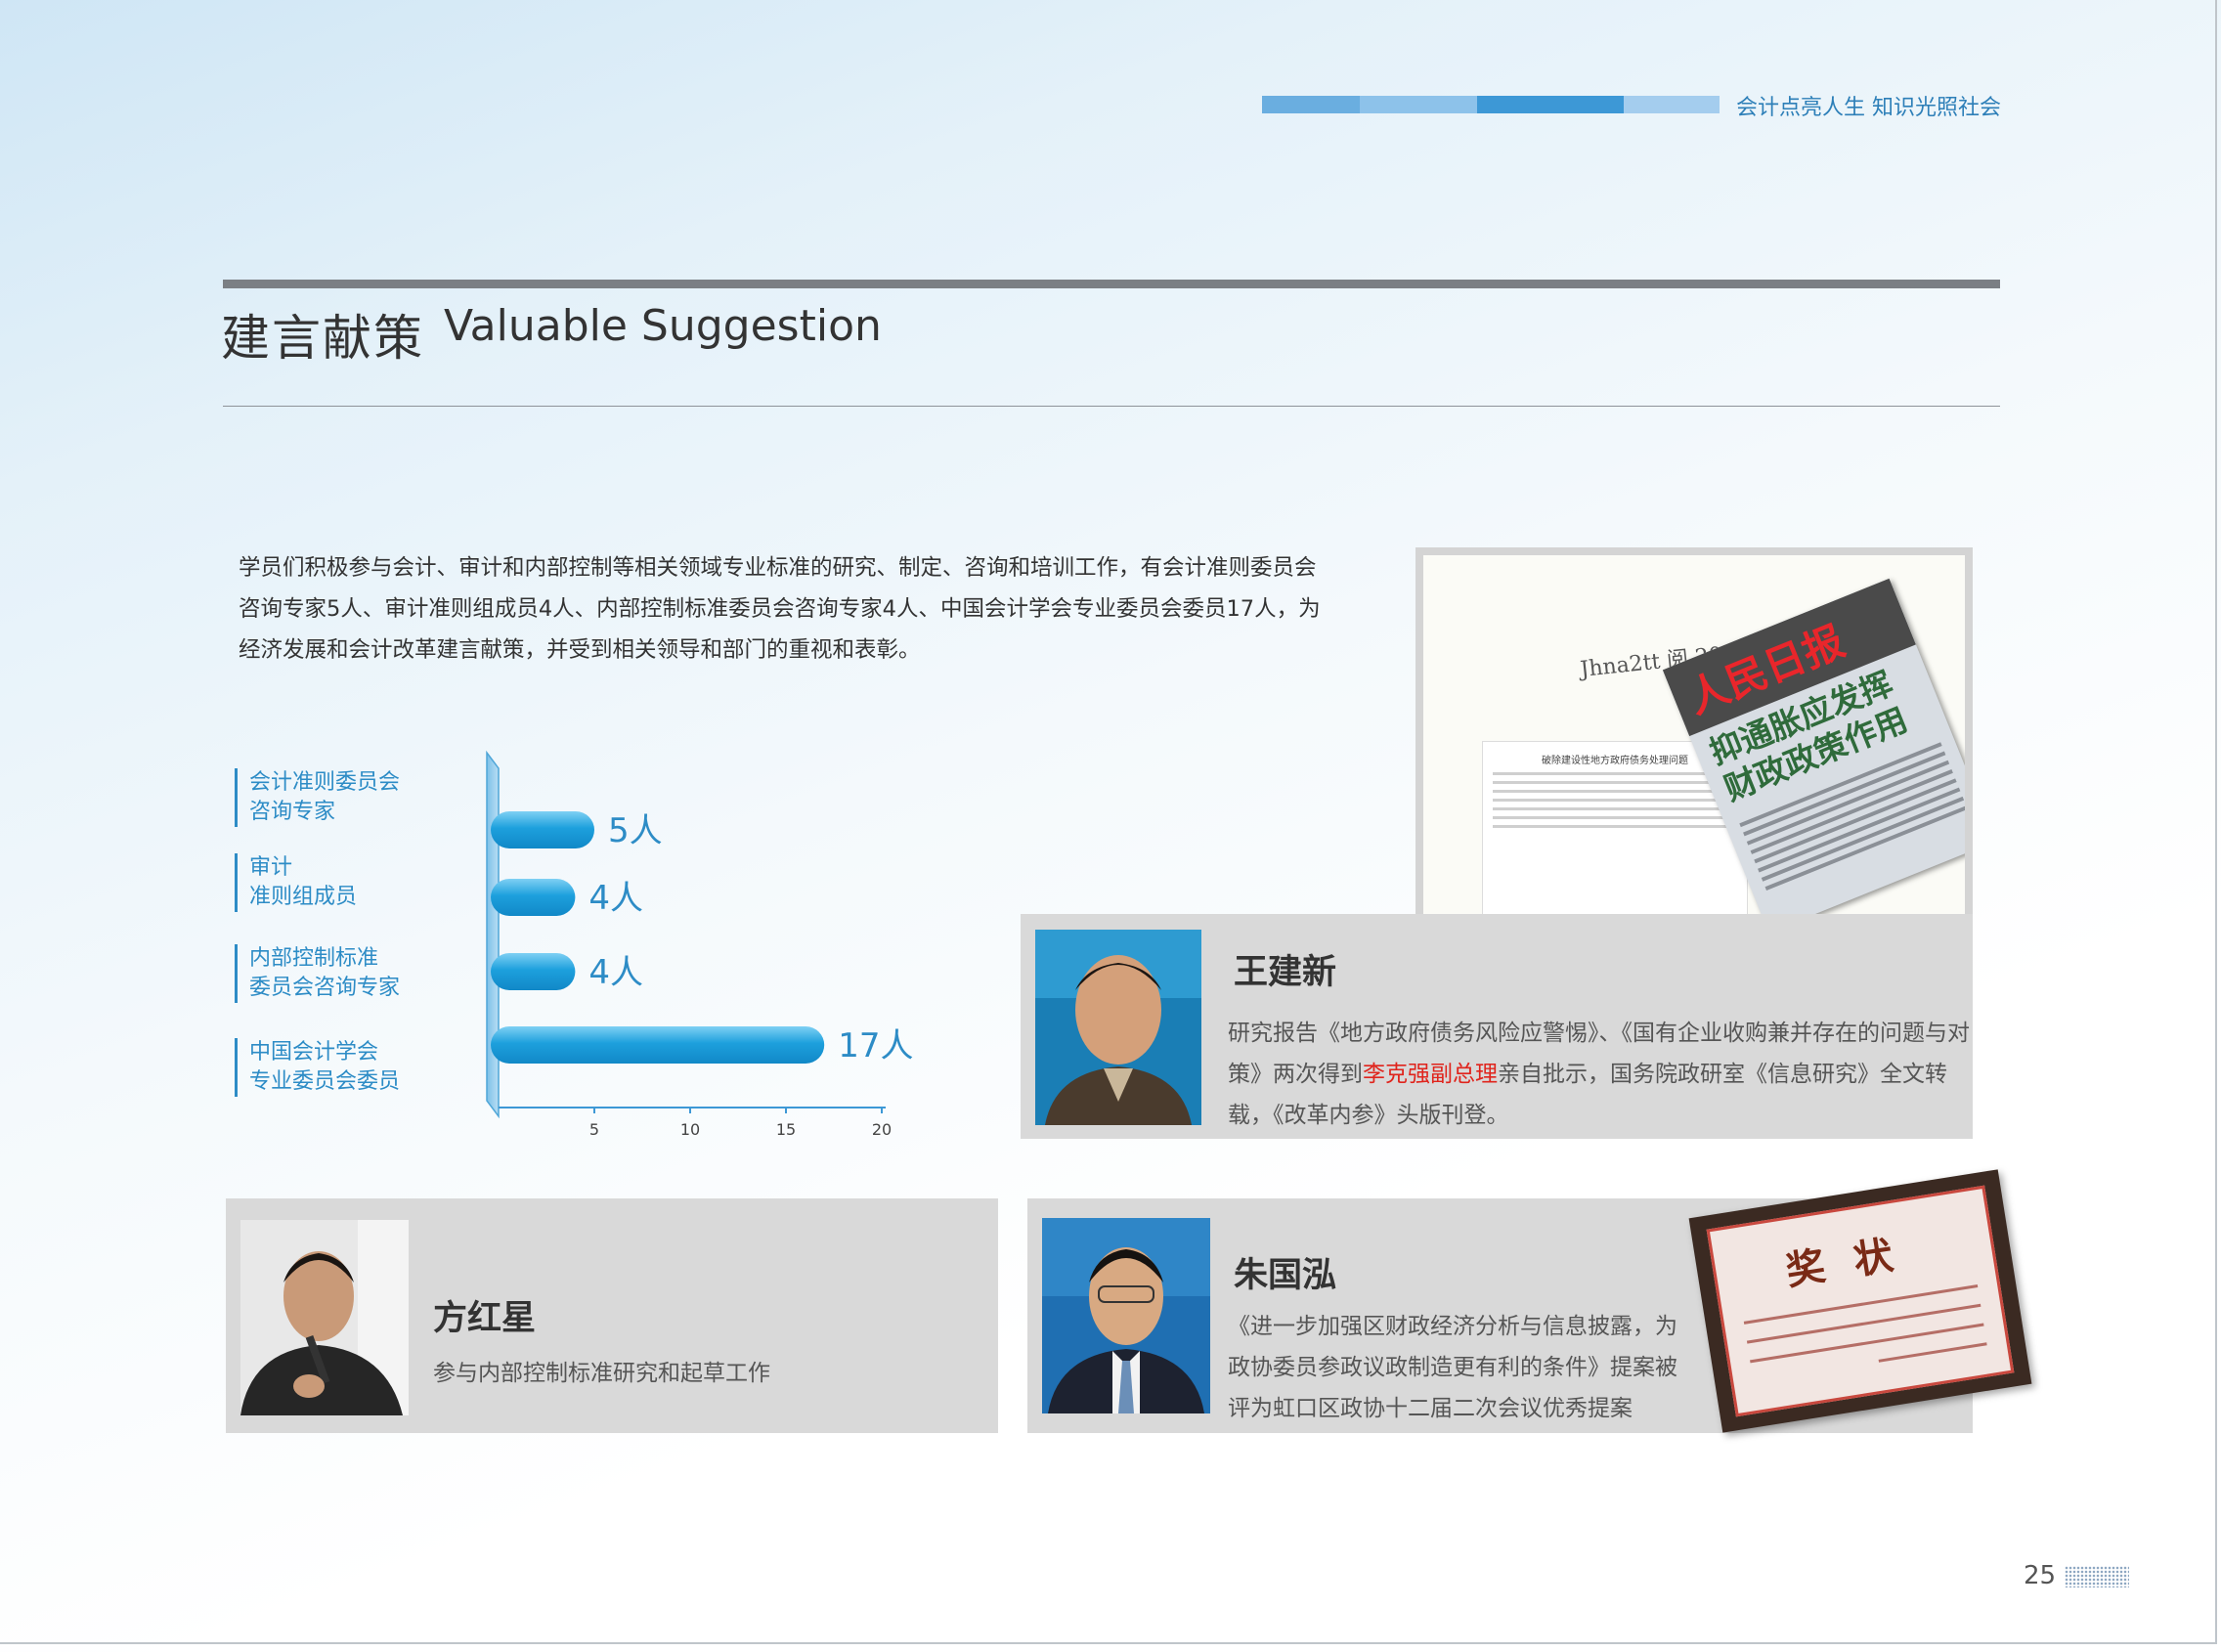 Image resolution: width=2221 pixels, height=1652 pixels. Describe the element at coordinates (349, 973) in the screenshot. I see `chart-category-label: 内部控制标准 委员会咨询专家` at that location.